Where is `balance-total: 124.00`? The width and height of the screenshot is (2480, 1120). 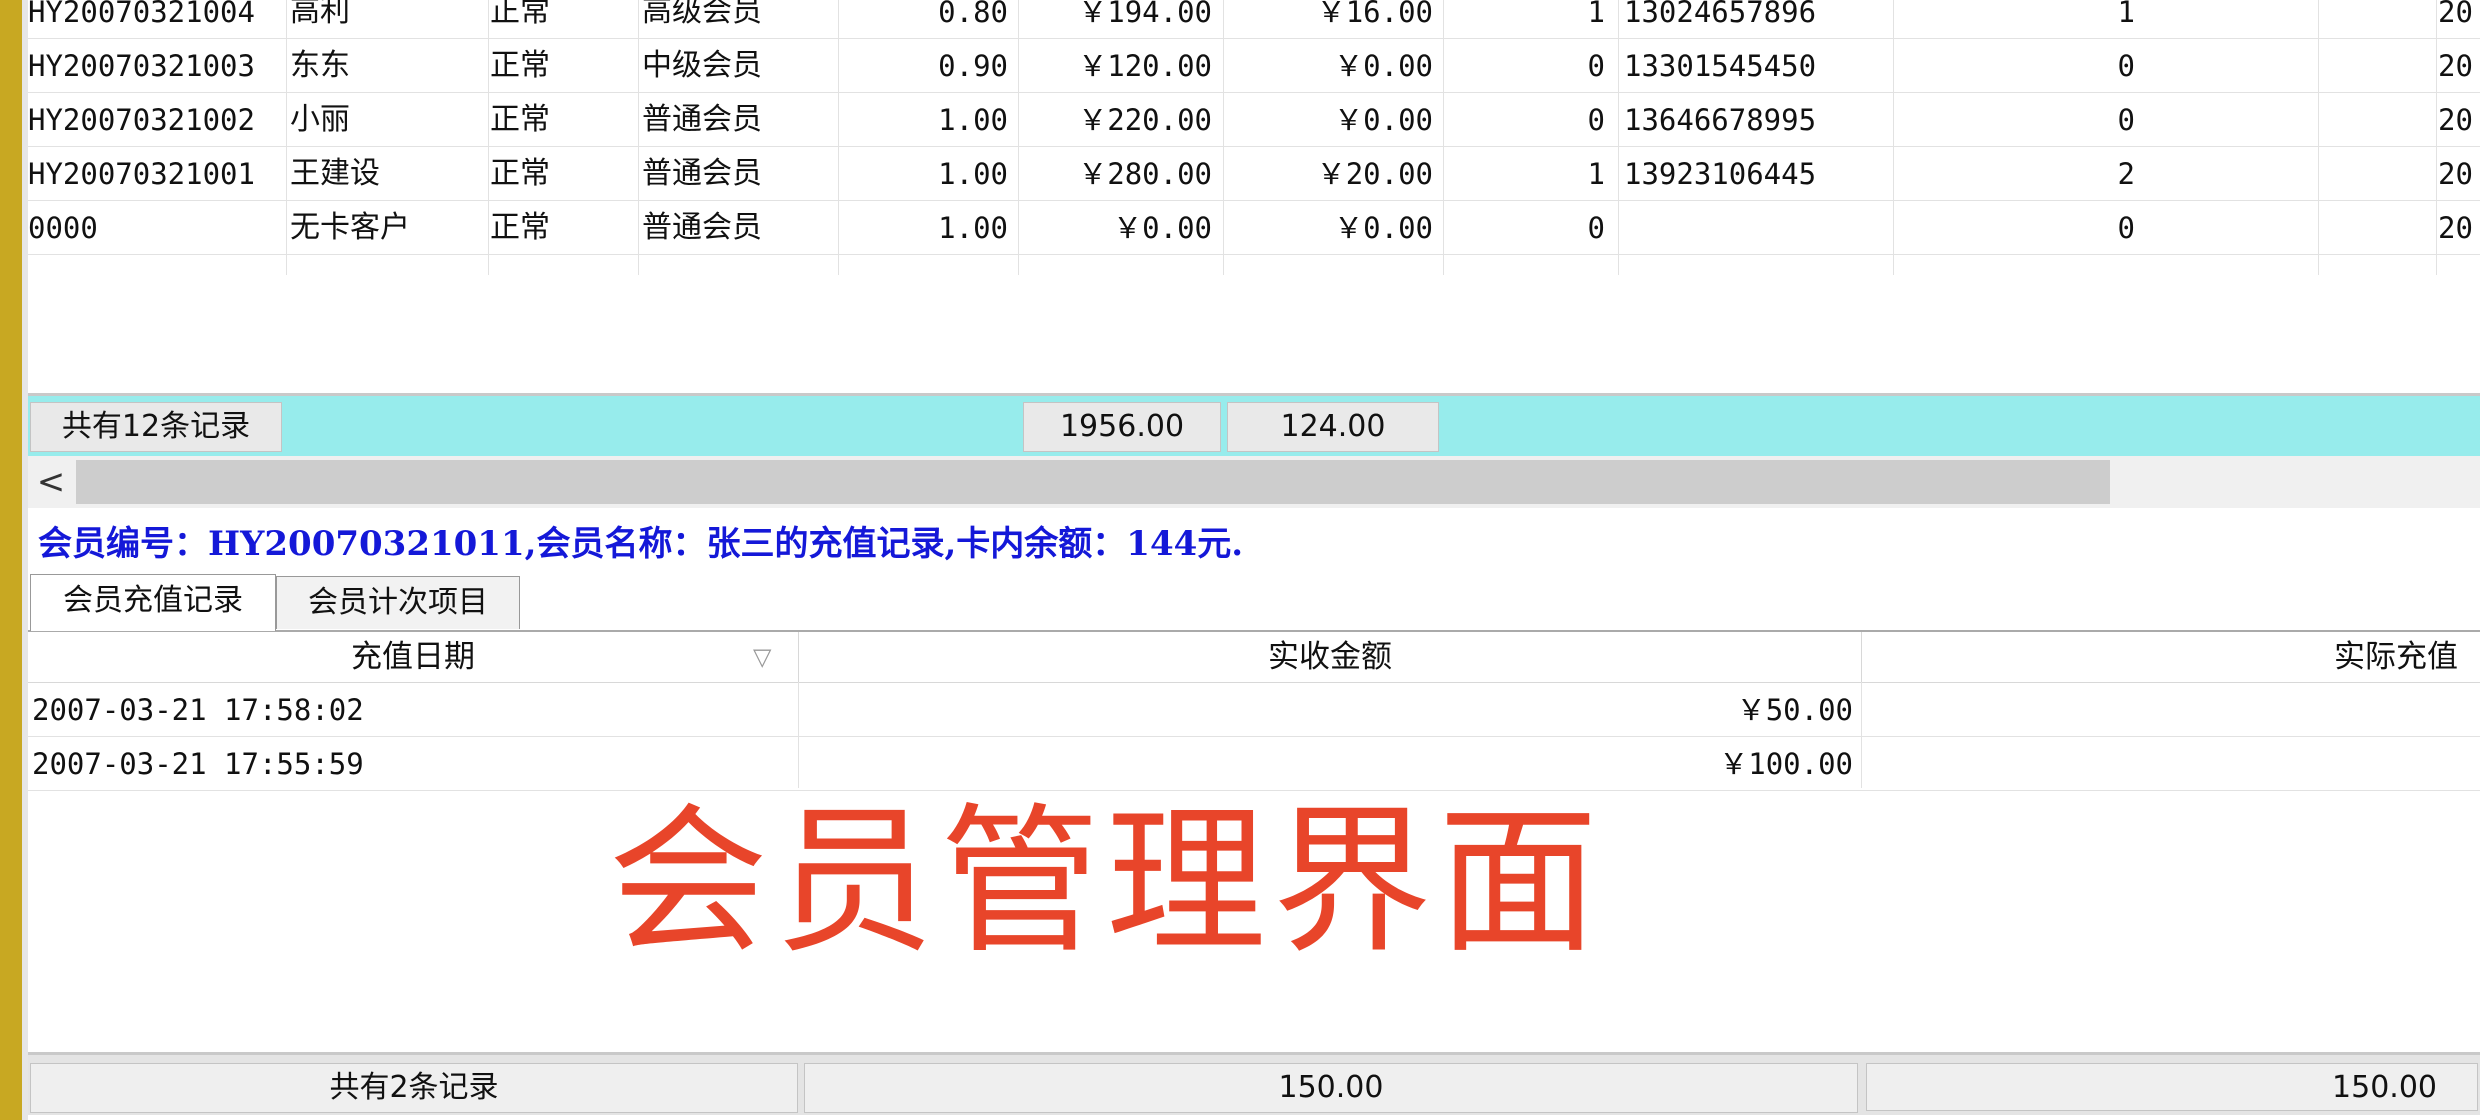
balance-total: 124.00 is located at coordinates (1333, 427).